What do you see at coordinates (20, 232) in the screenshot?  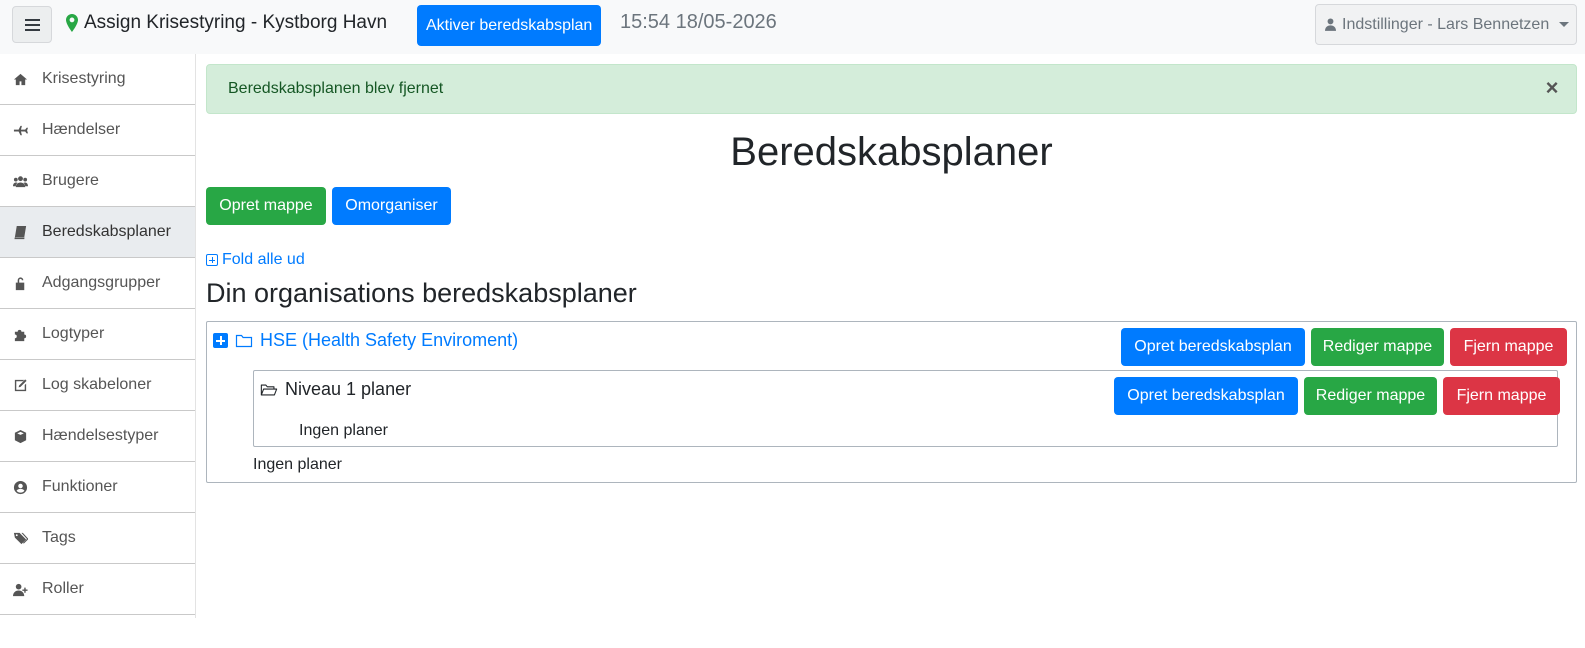 I see `book-icon` at bounding box center [20, 232].